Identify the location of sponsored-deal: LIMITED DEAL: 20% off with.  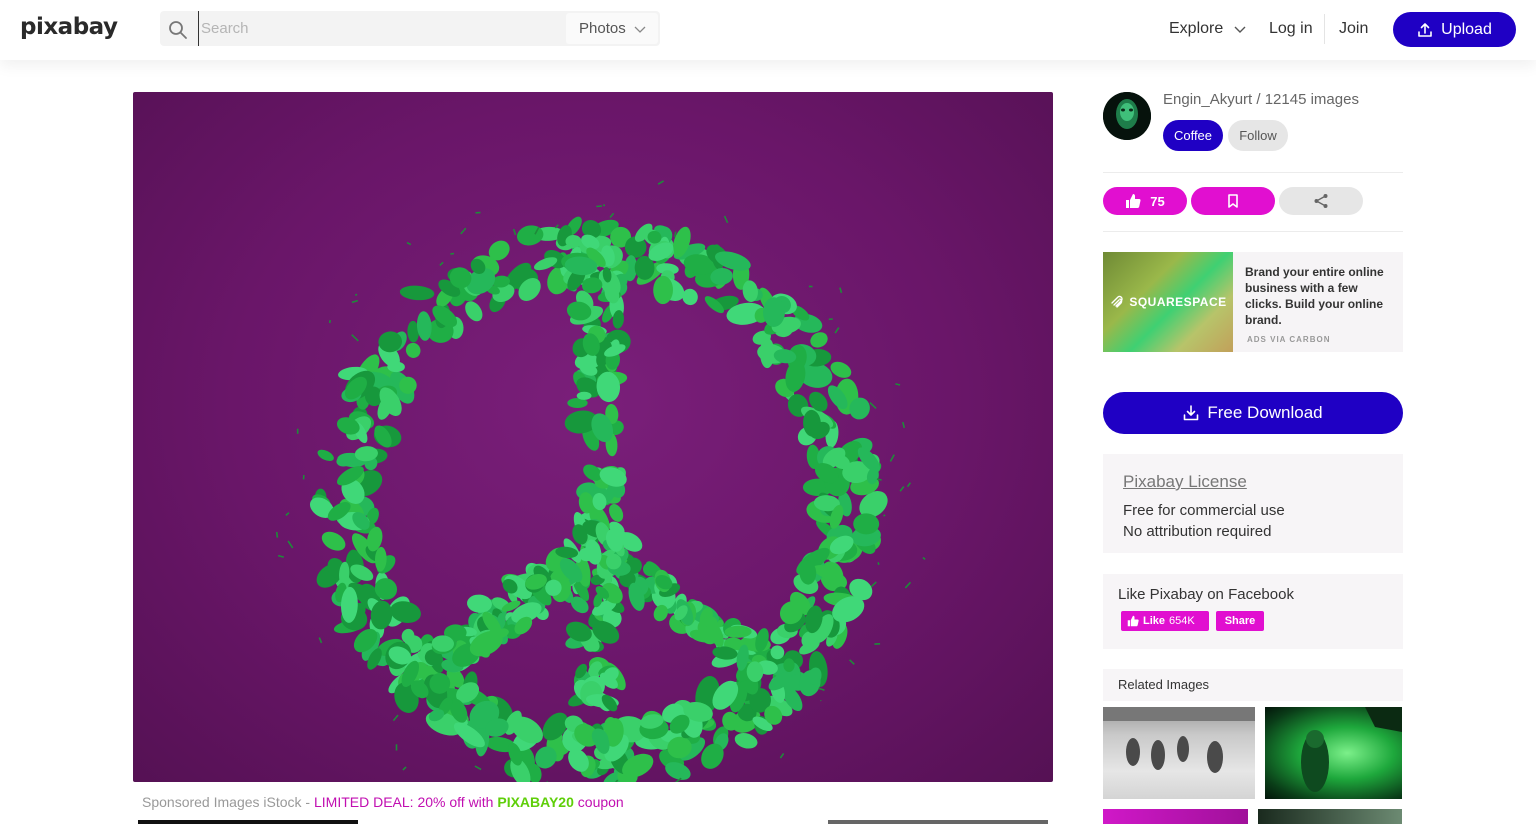
(405, 802).